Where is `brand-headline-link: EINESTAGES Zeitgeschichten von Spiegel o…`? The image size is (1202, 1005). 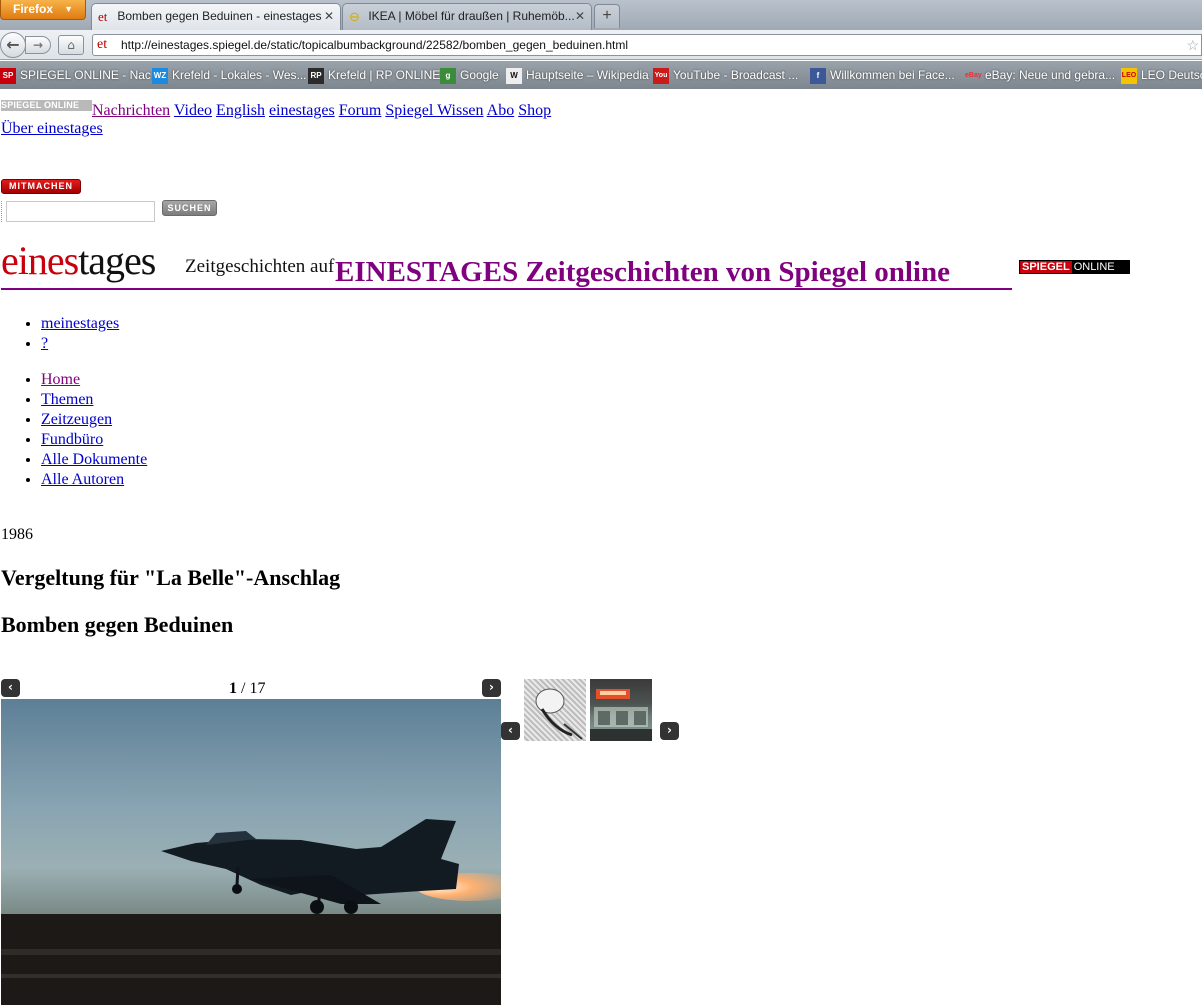
brand-headline-link: EINESTAGES Zeitgeschichten von Spiegel o… is located at coordinates (642, 272).